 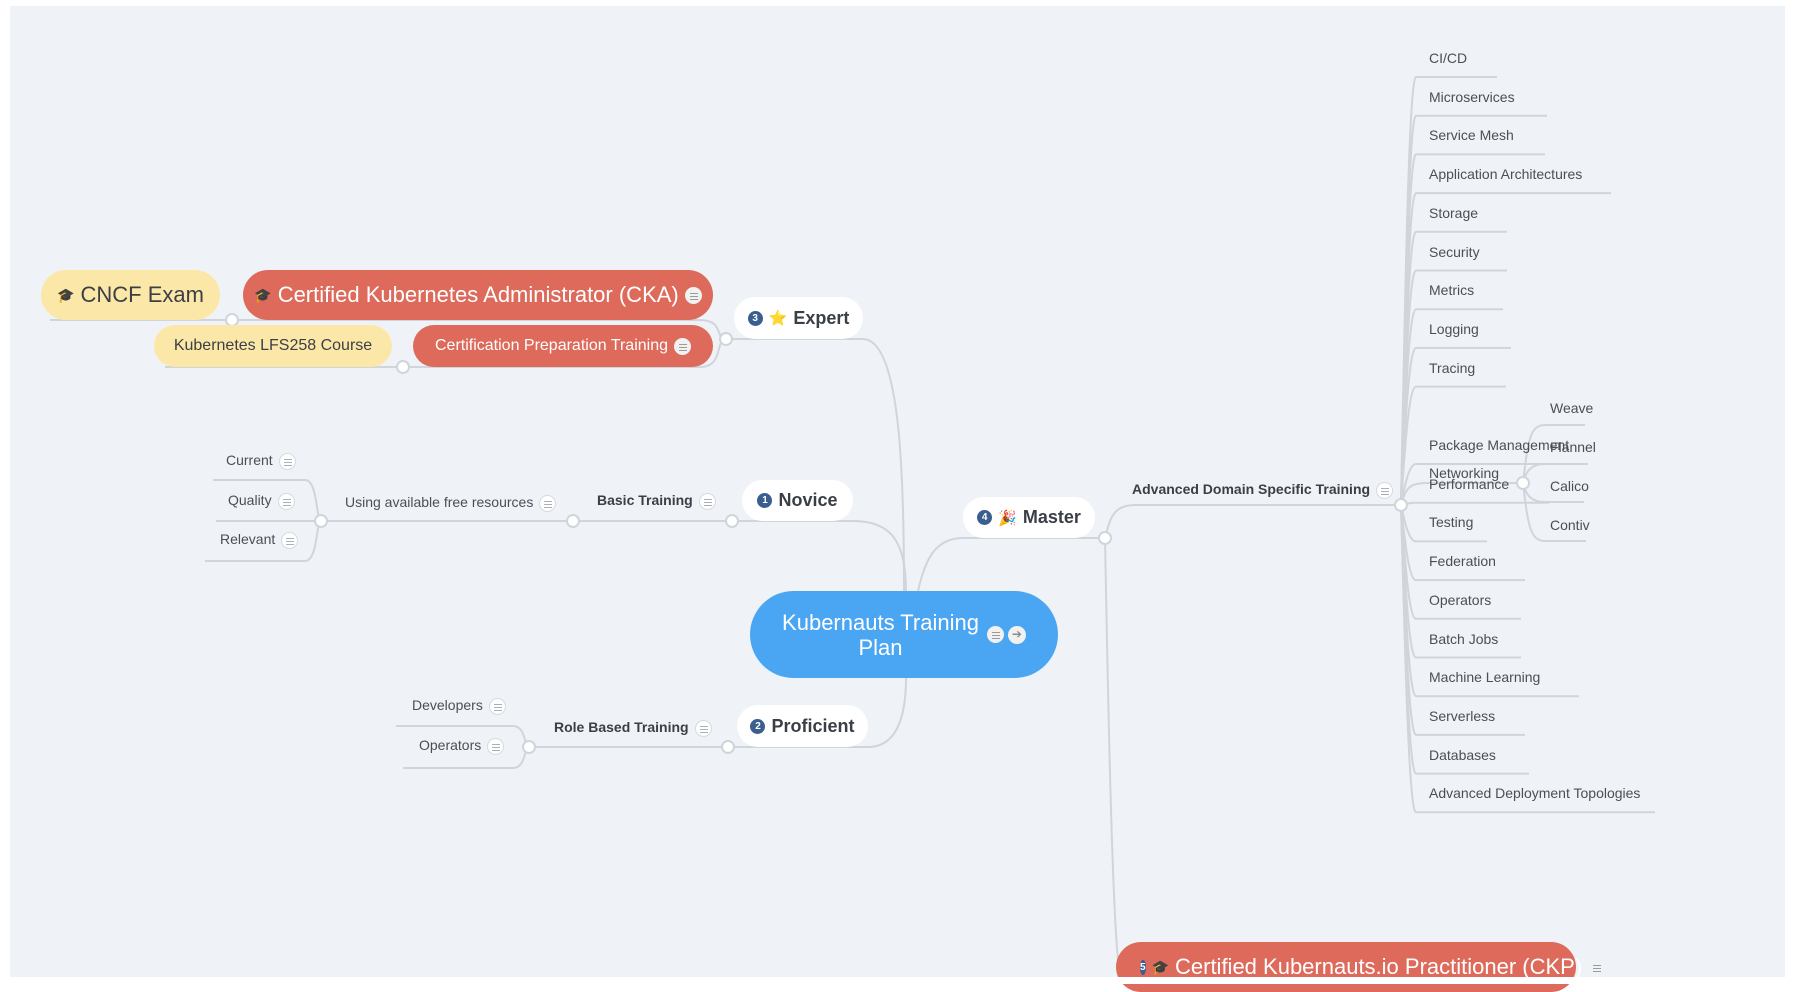 What do you see at coordinates (451, 503) in the screenshot?
I see `node-free-resources: Using available free resources` at bounding box center [451, 503].